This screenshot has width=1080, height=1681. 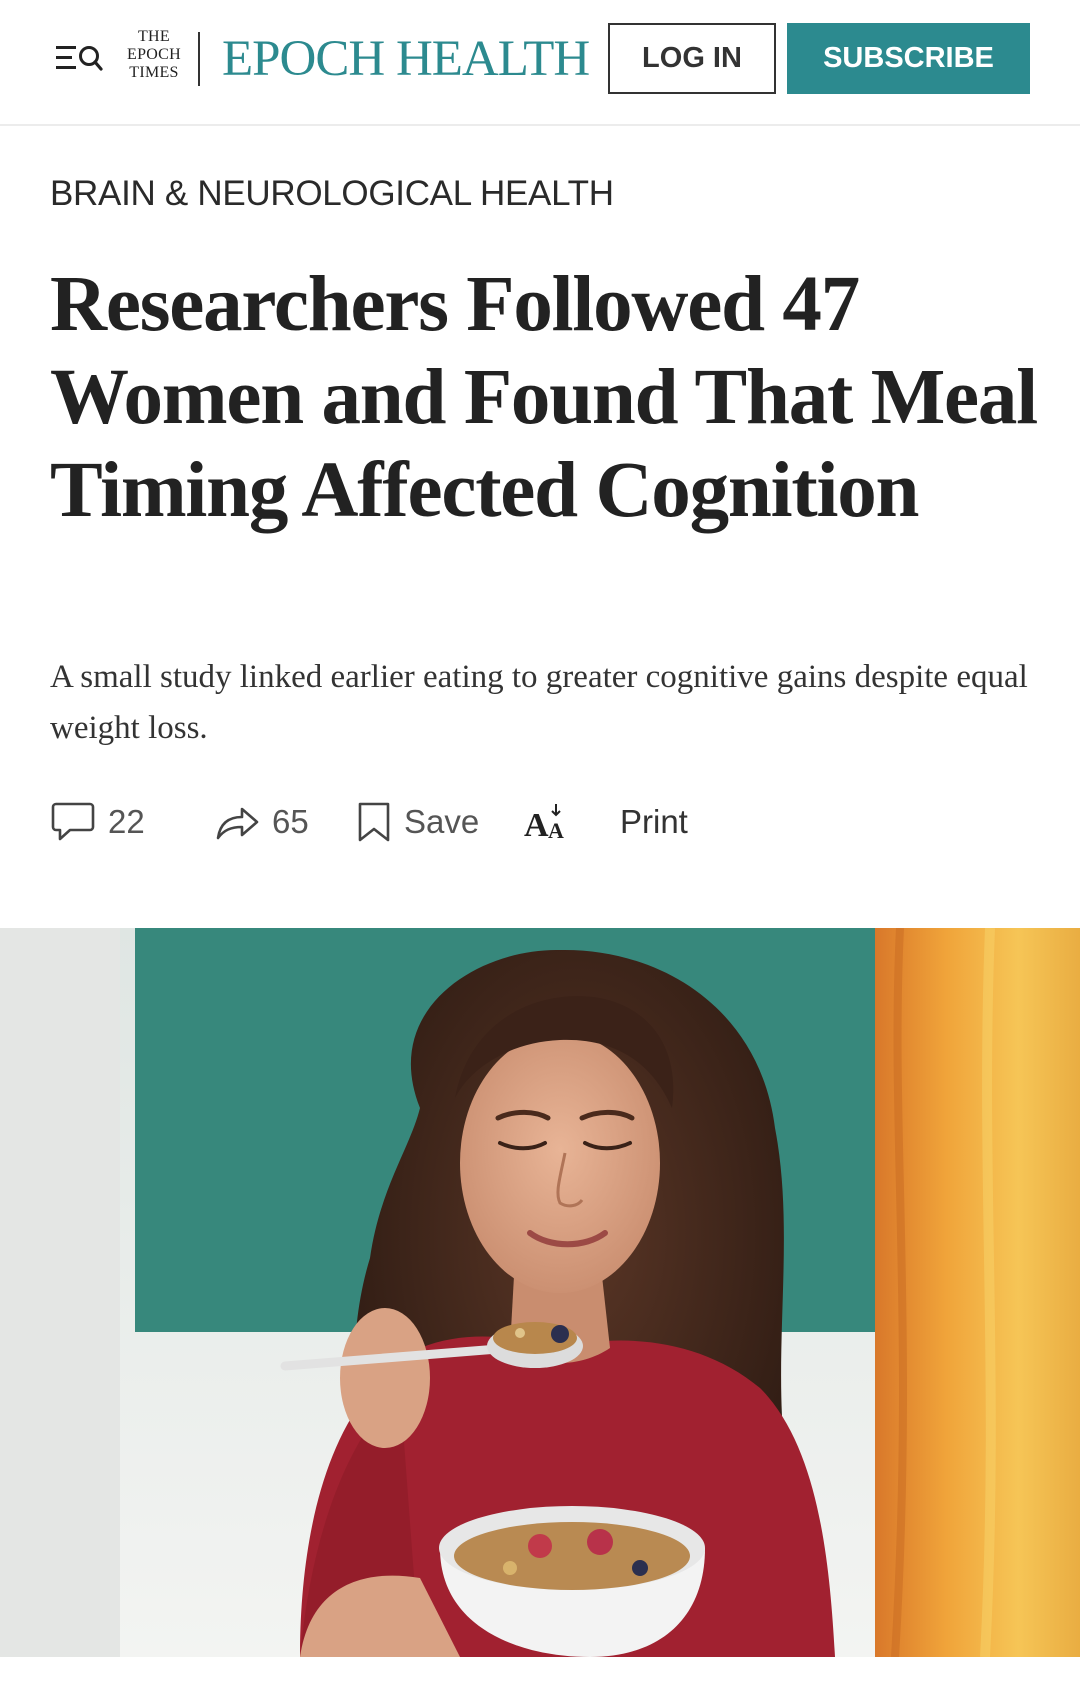 I want to click on bookmark-icon, so click(x=374, y=822).